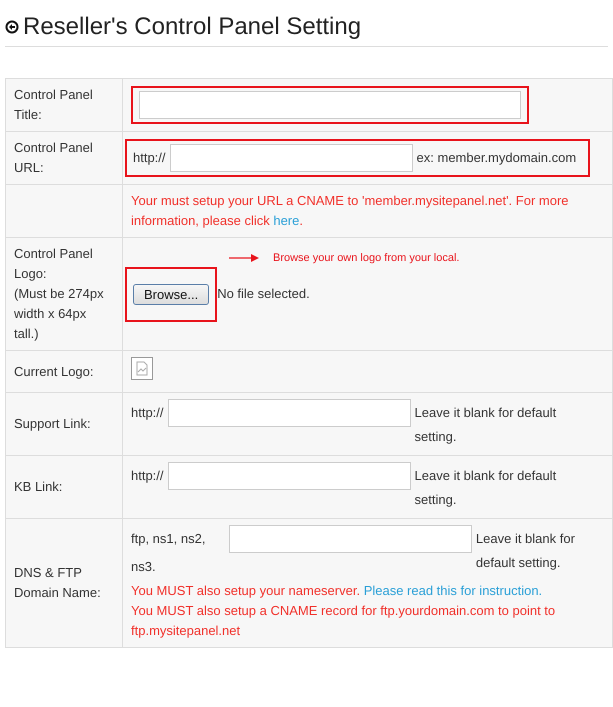 Image resolution: width=613 pixels, height=707 pixels. Describe the element at coordinates (192, 27) in the screenshot. I see `page-title: Reseller's Control Panel Setting` at that location.